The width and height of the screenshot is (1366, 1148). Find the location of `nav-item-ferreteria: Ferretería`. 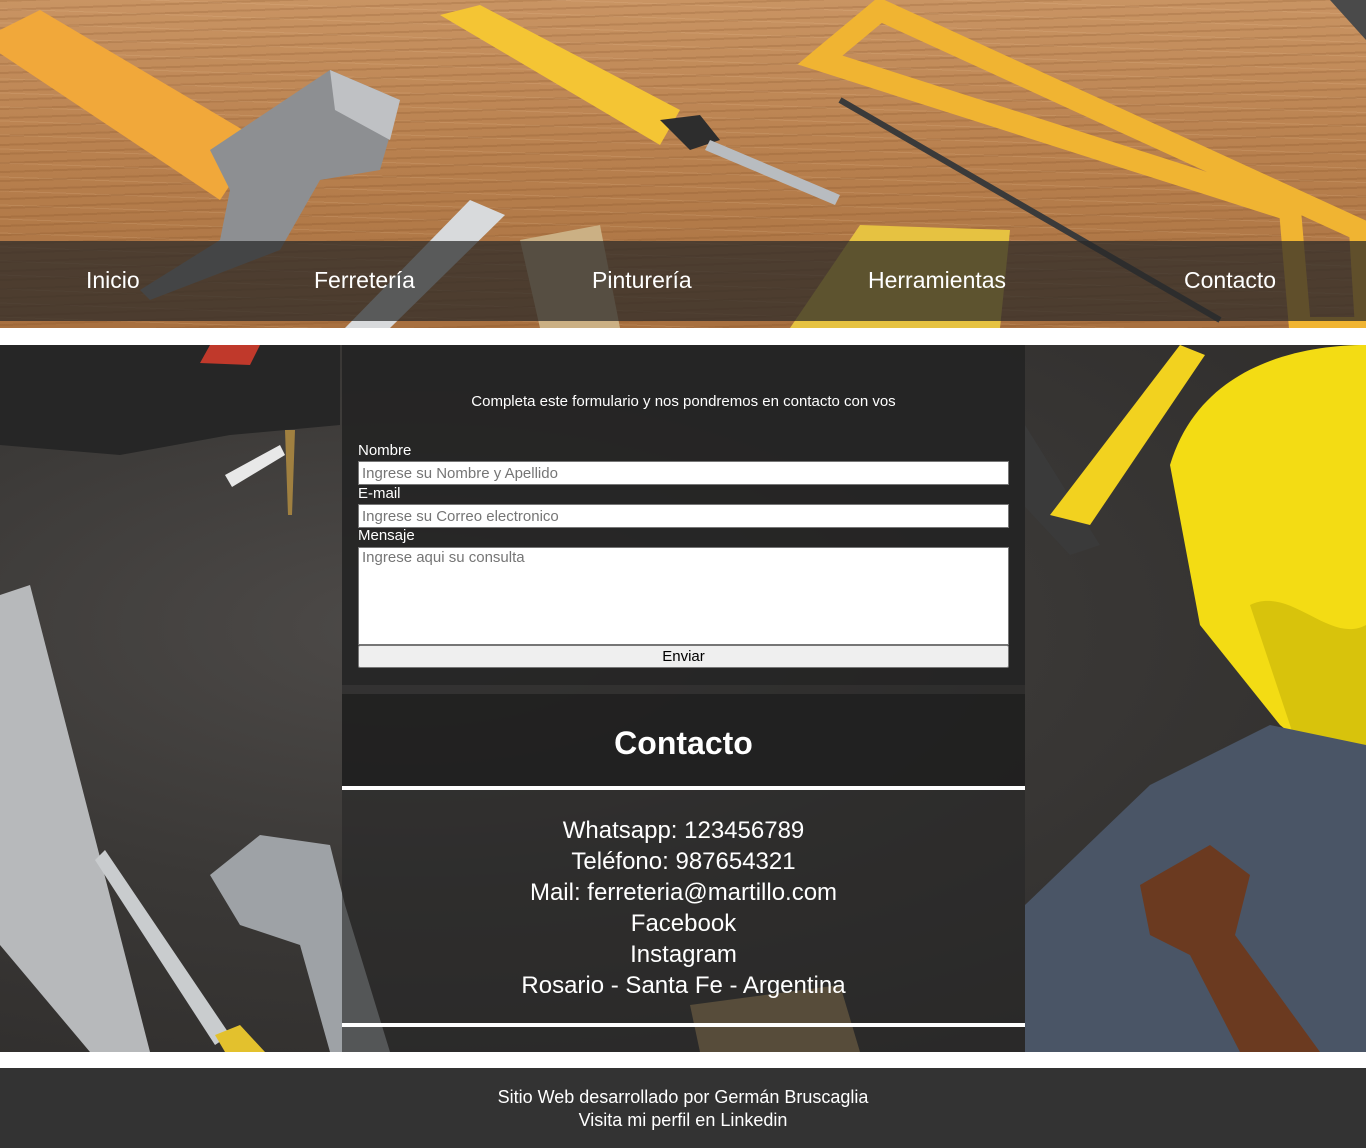

nav-item-ferreteria: Ferretería is located at coordinates (364, 280).